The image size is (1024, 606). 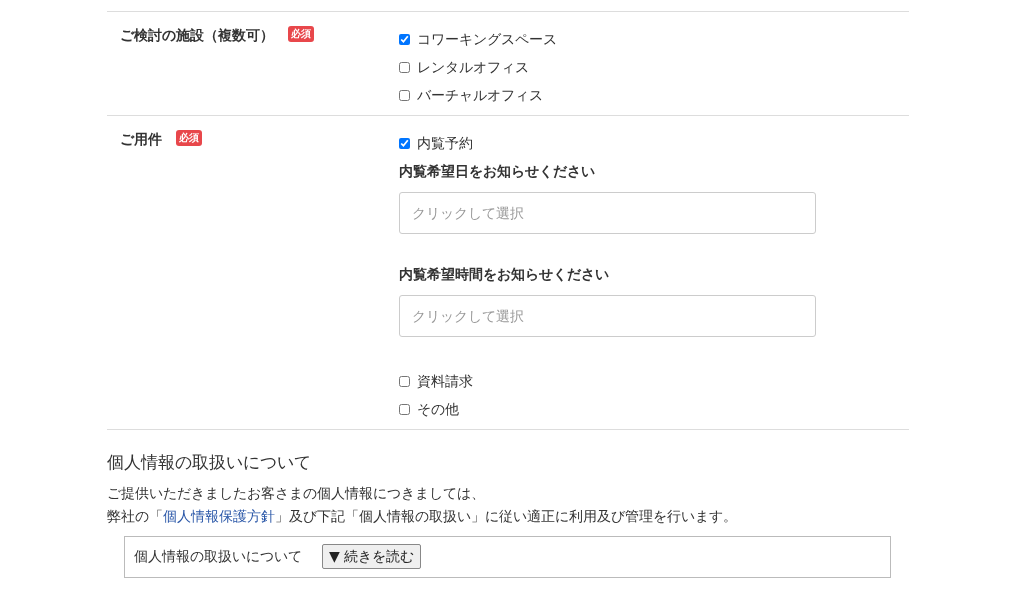 What do you see at coordinates (504, 274) in the screenshot?
I see `field-label: 内覧希望時間をお知らせください` at bounding box center [504, 274].